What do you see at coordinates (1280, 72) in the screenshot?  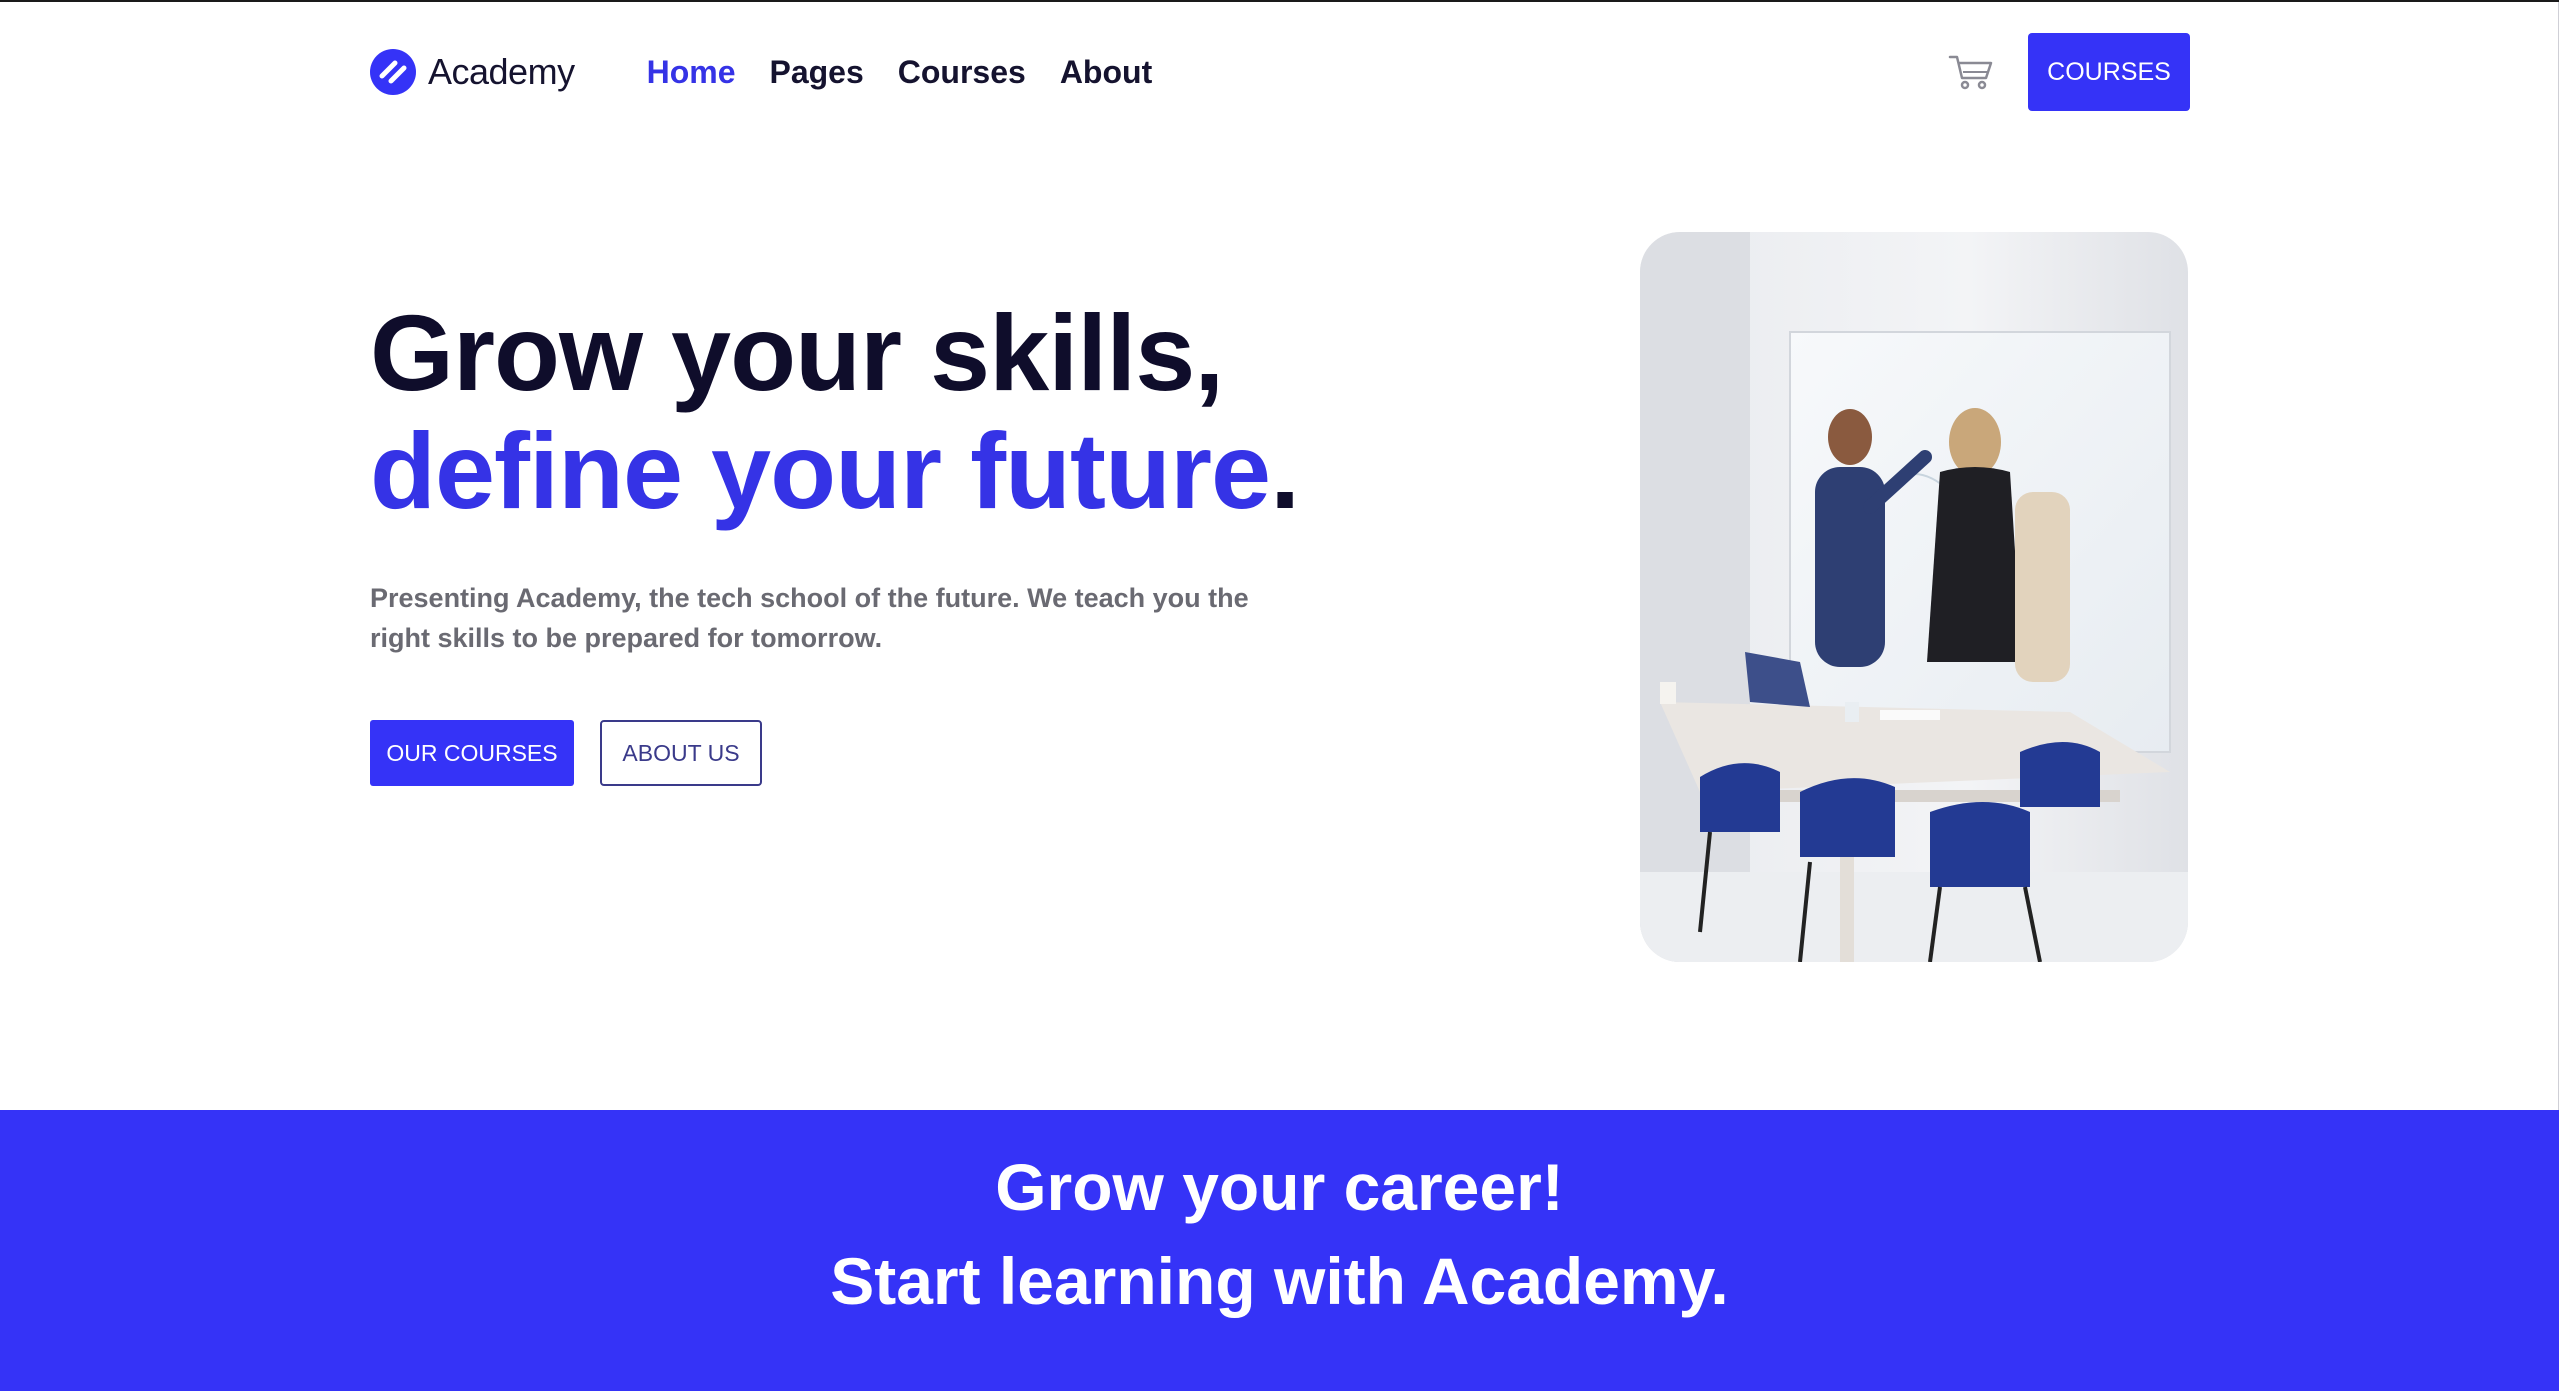 I see `top-navigation: Academy Home Pages Courses About COURSES` at bounding box center [1280, 72].